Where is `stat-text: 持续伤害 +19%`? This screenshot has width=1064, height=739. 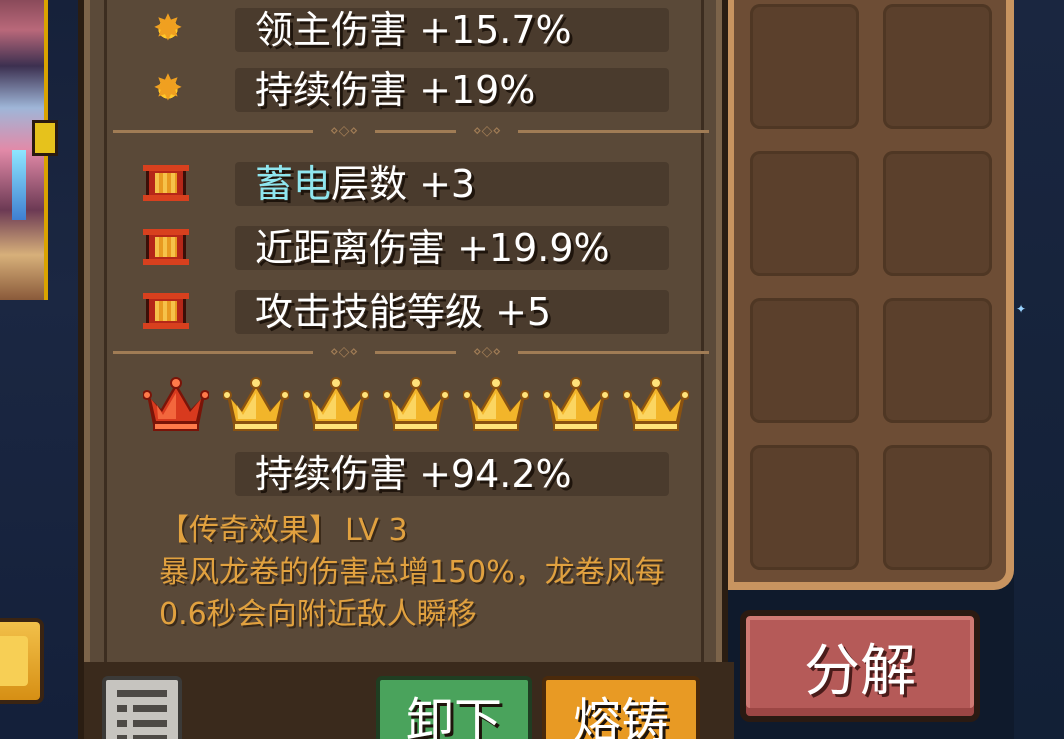
stat-text: 持续伤害 +19% is located at coordinates (395, 90).